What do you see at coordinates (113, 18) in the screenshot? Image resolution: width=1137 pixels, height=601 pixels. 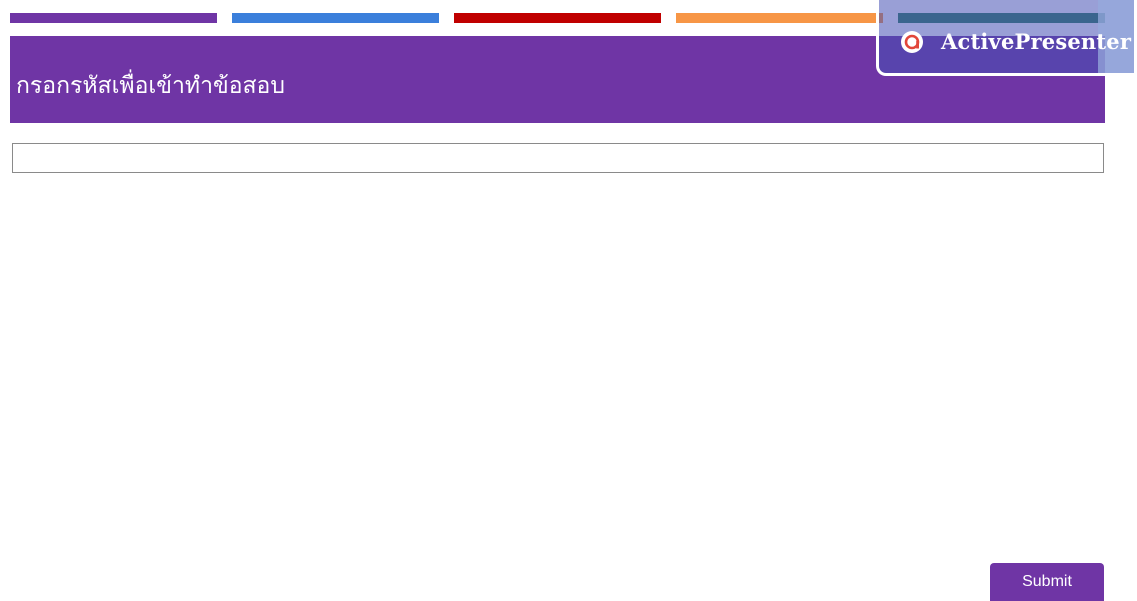 I see `accent-stripe-purple` at bounding box center [113, 18].